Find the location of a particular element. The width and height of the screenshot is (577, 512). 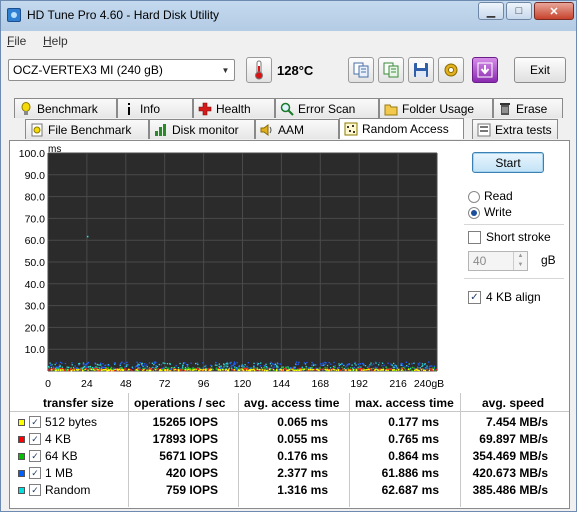

temperature-button is located at coordinates (259, 70).